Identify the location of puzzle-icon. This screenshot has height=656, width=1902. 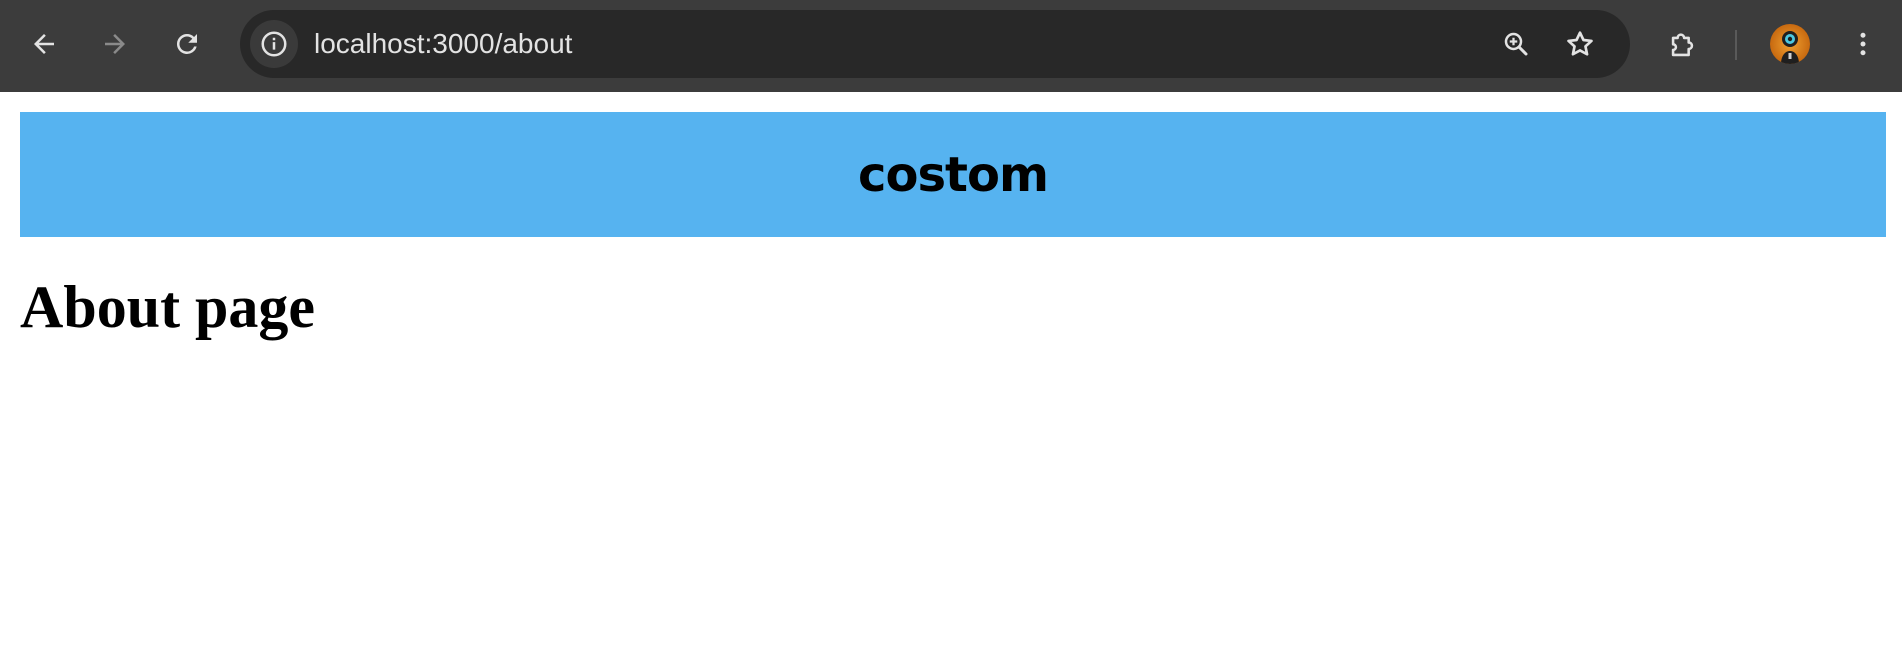
(1682, 45).